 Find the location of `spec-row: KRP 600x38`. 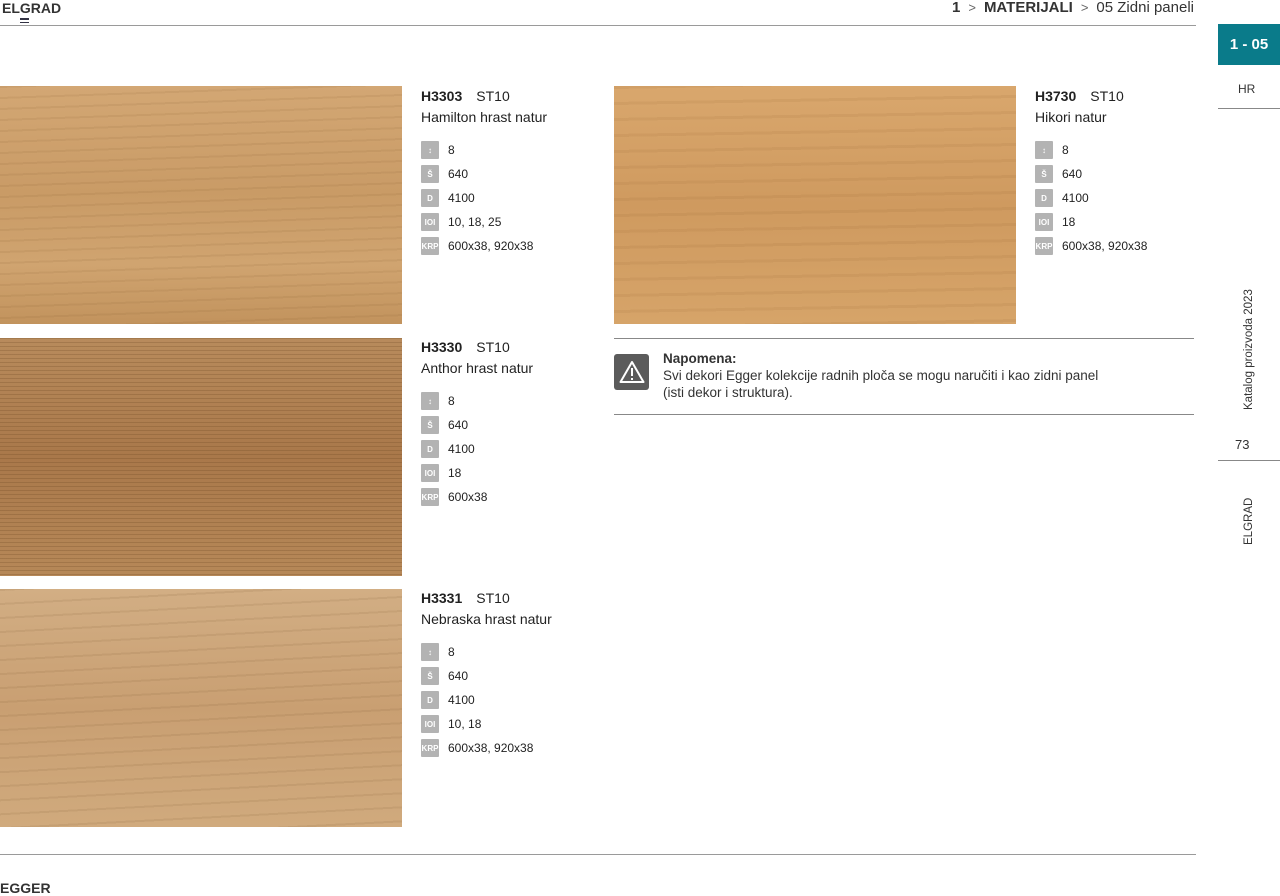

spec-row: KRP 600x38 is located at coordinates (511, 497).